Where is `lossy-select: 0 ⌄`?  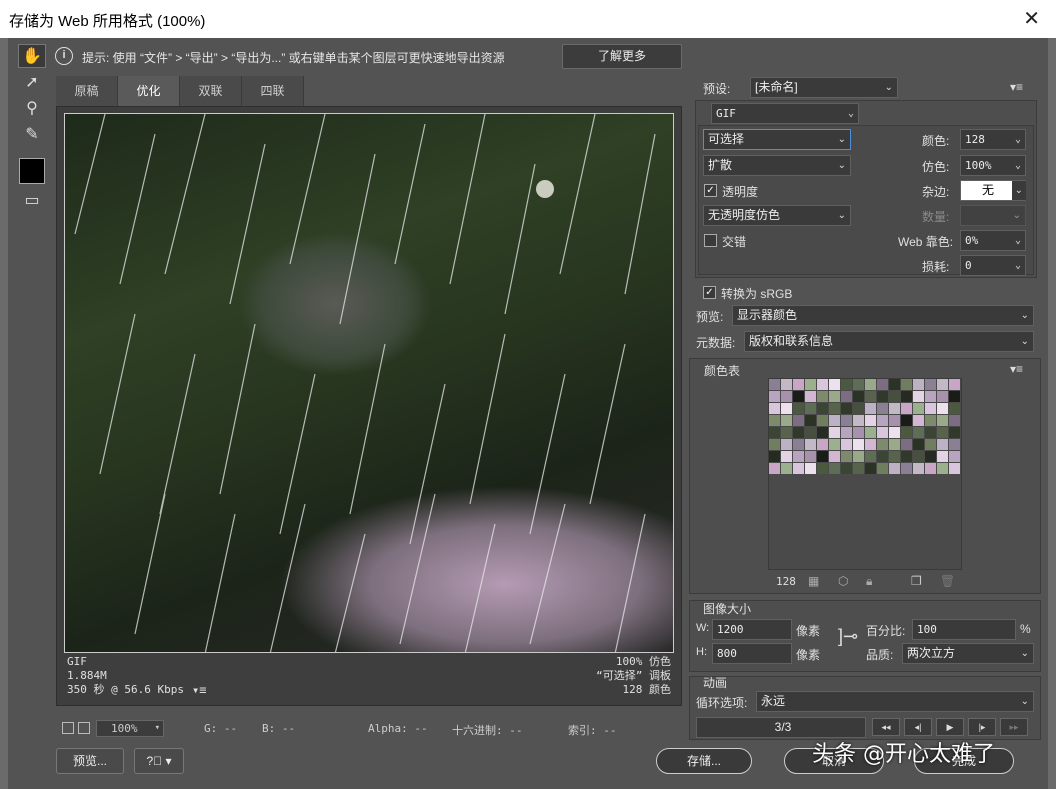 lossy-select: 0 ⌄ is located at coordinates (993, 265).